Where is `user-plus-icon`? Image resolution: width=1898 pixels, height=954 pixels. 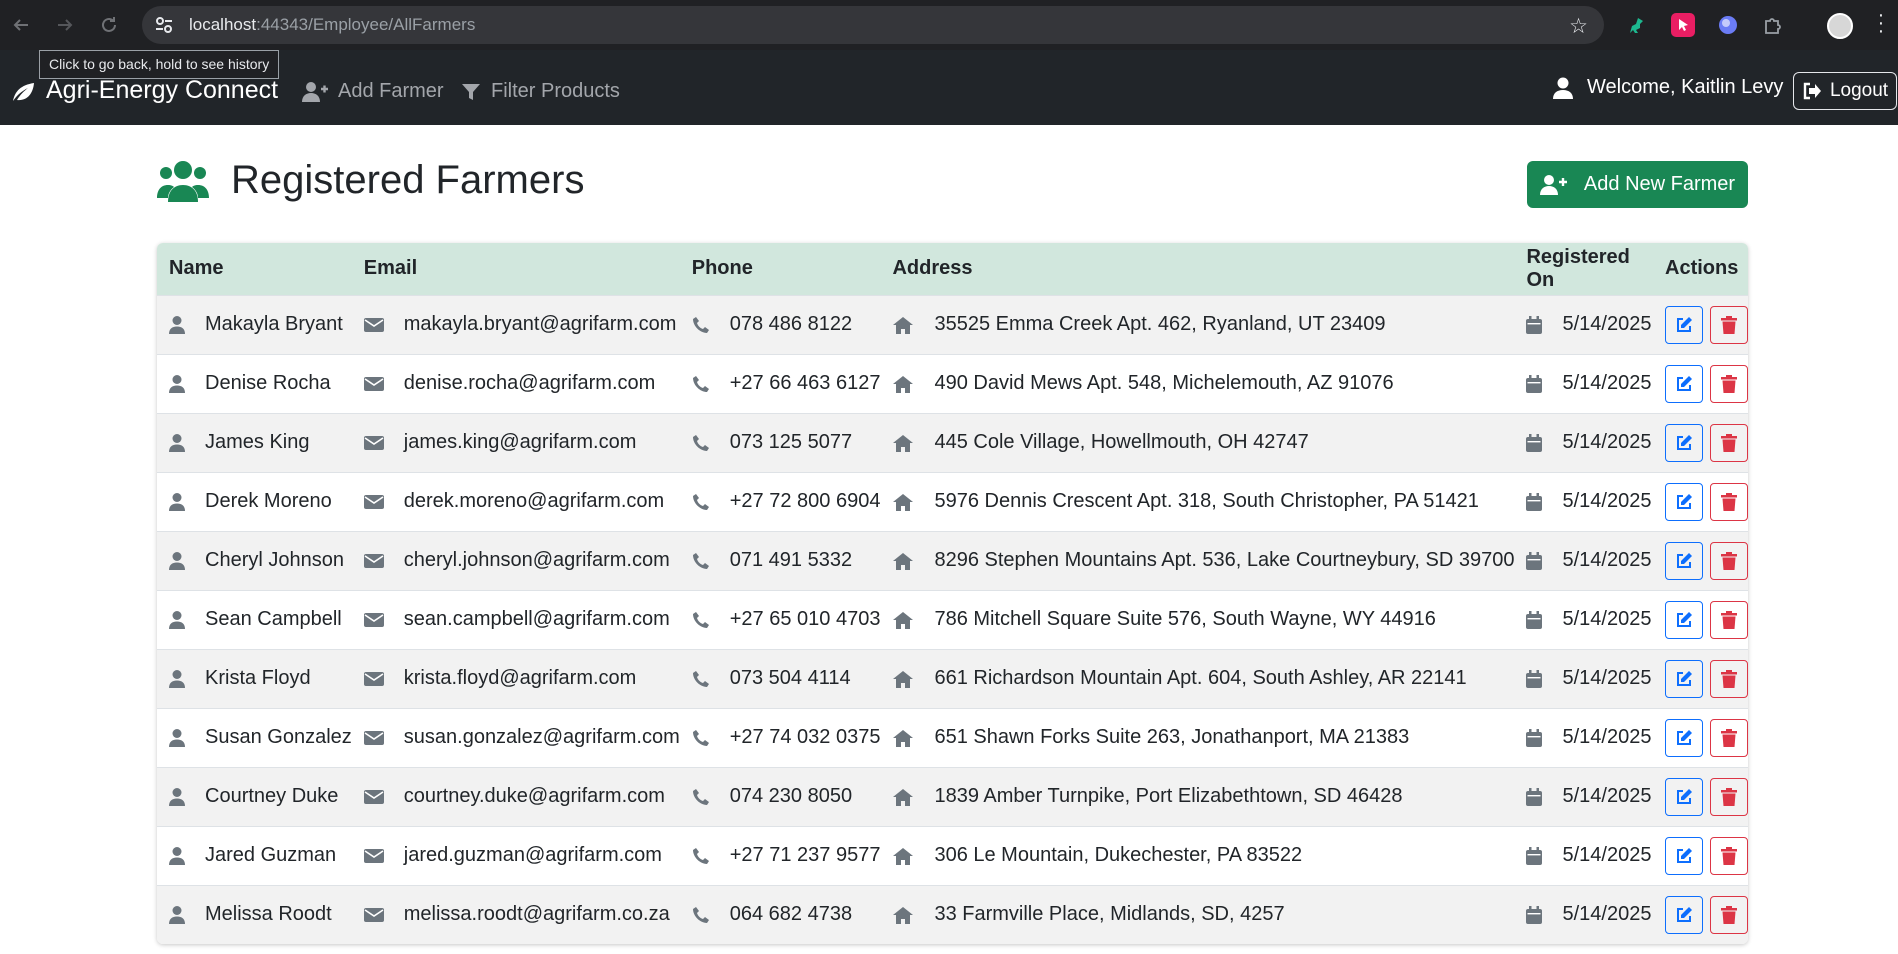
user-plus-icon is located at coordinates (315, 91).